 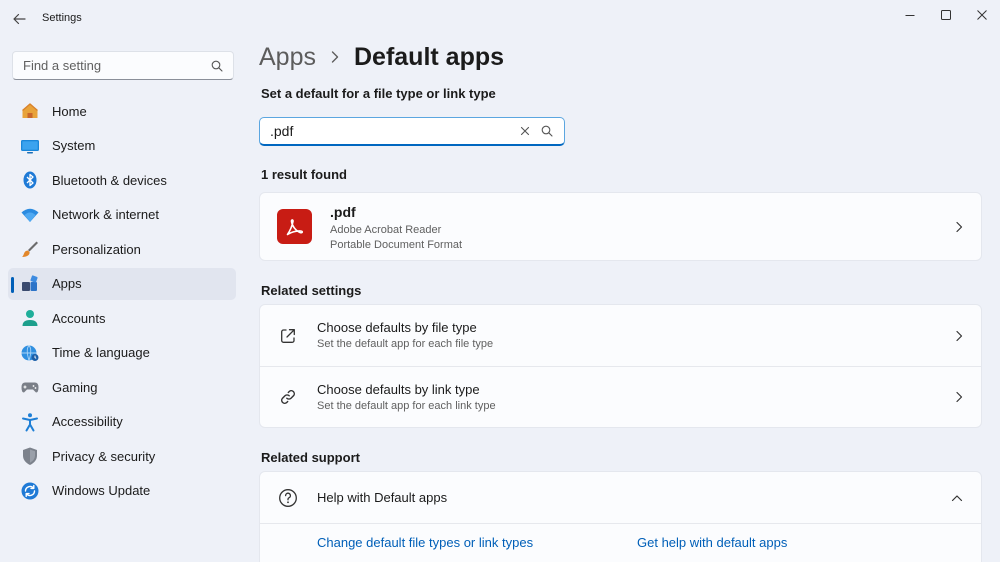 I want to click on apps-icon, so click(x=30, y=284).